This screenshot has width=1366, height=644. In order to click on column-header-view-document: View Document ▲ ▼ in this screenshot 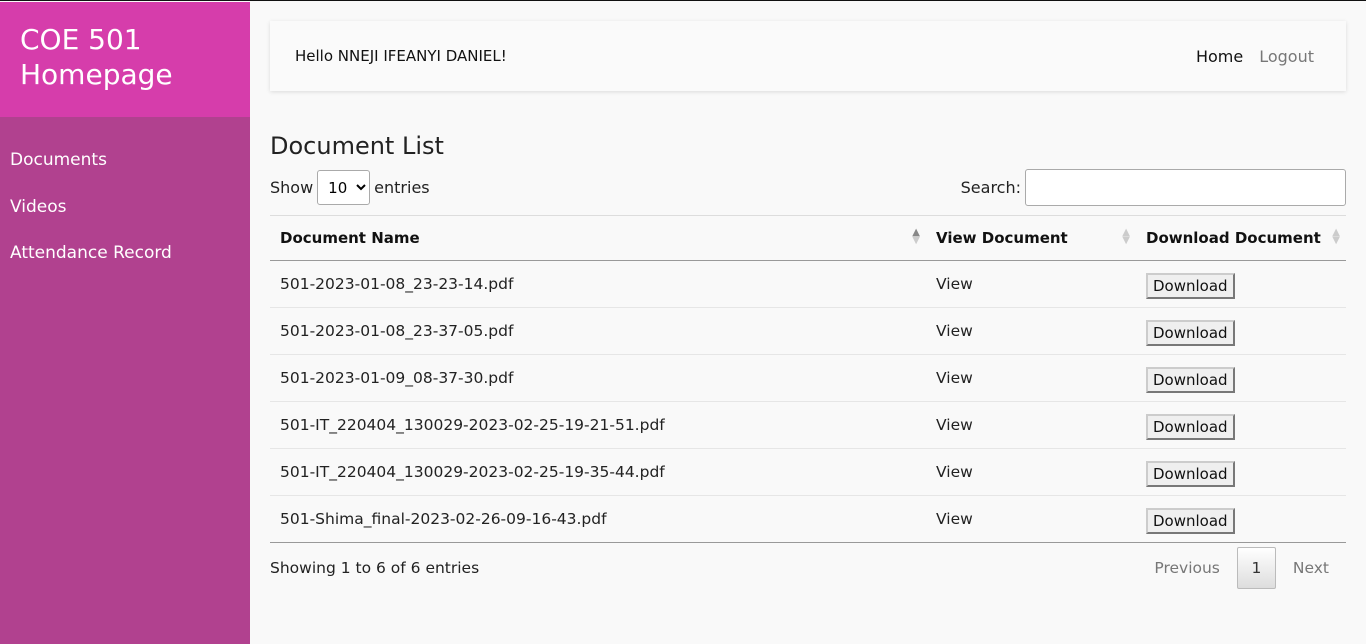, I will do `click(1031, 238)`.